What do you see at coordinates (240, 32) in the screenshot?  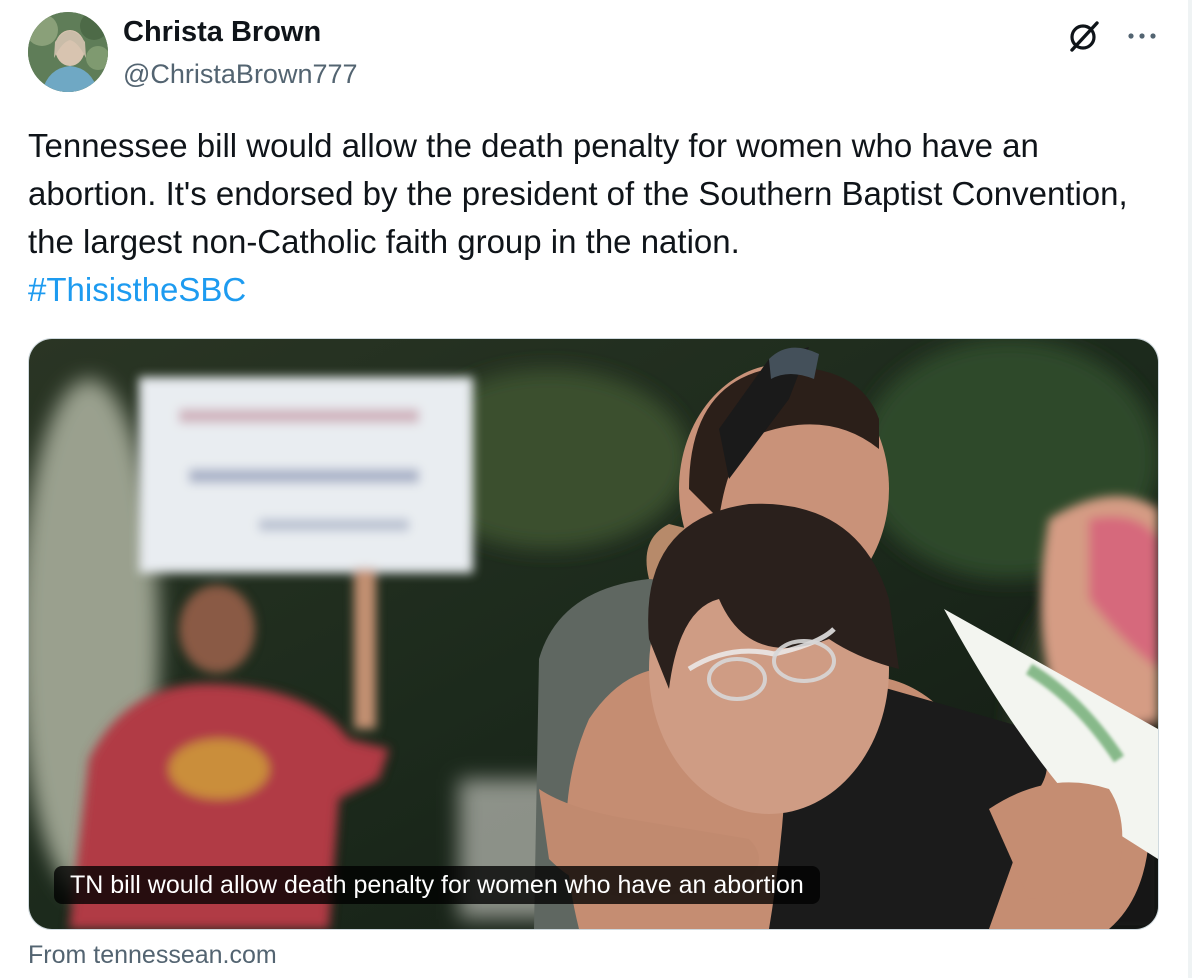 I see `display-name: Christa Brown` at bounding box center [240, 32].